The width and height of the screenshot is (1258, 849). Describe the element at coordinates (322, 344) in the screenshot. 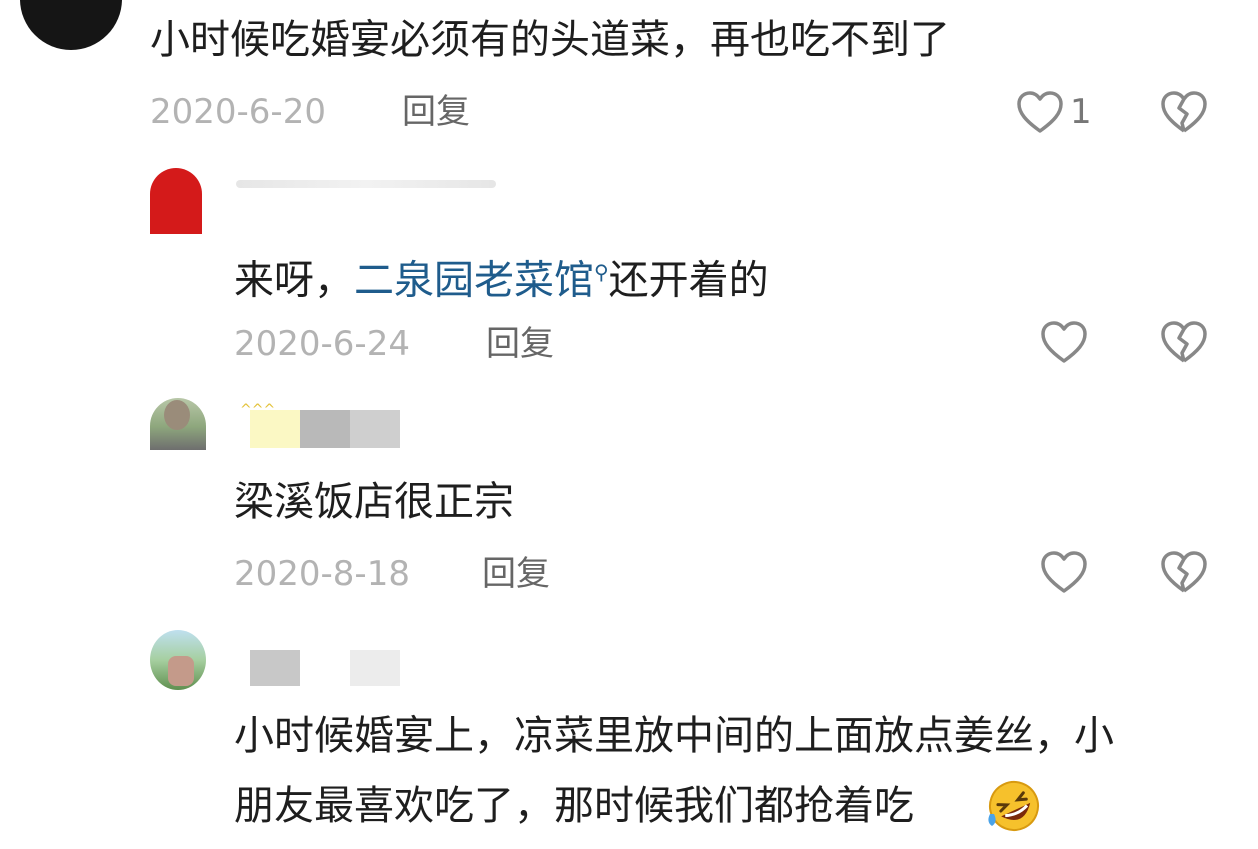

I see `comment-date: 2020-6-24` at that location.